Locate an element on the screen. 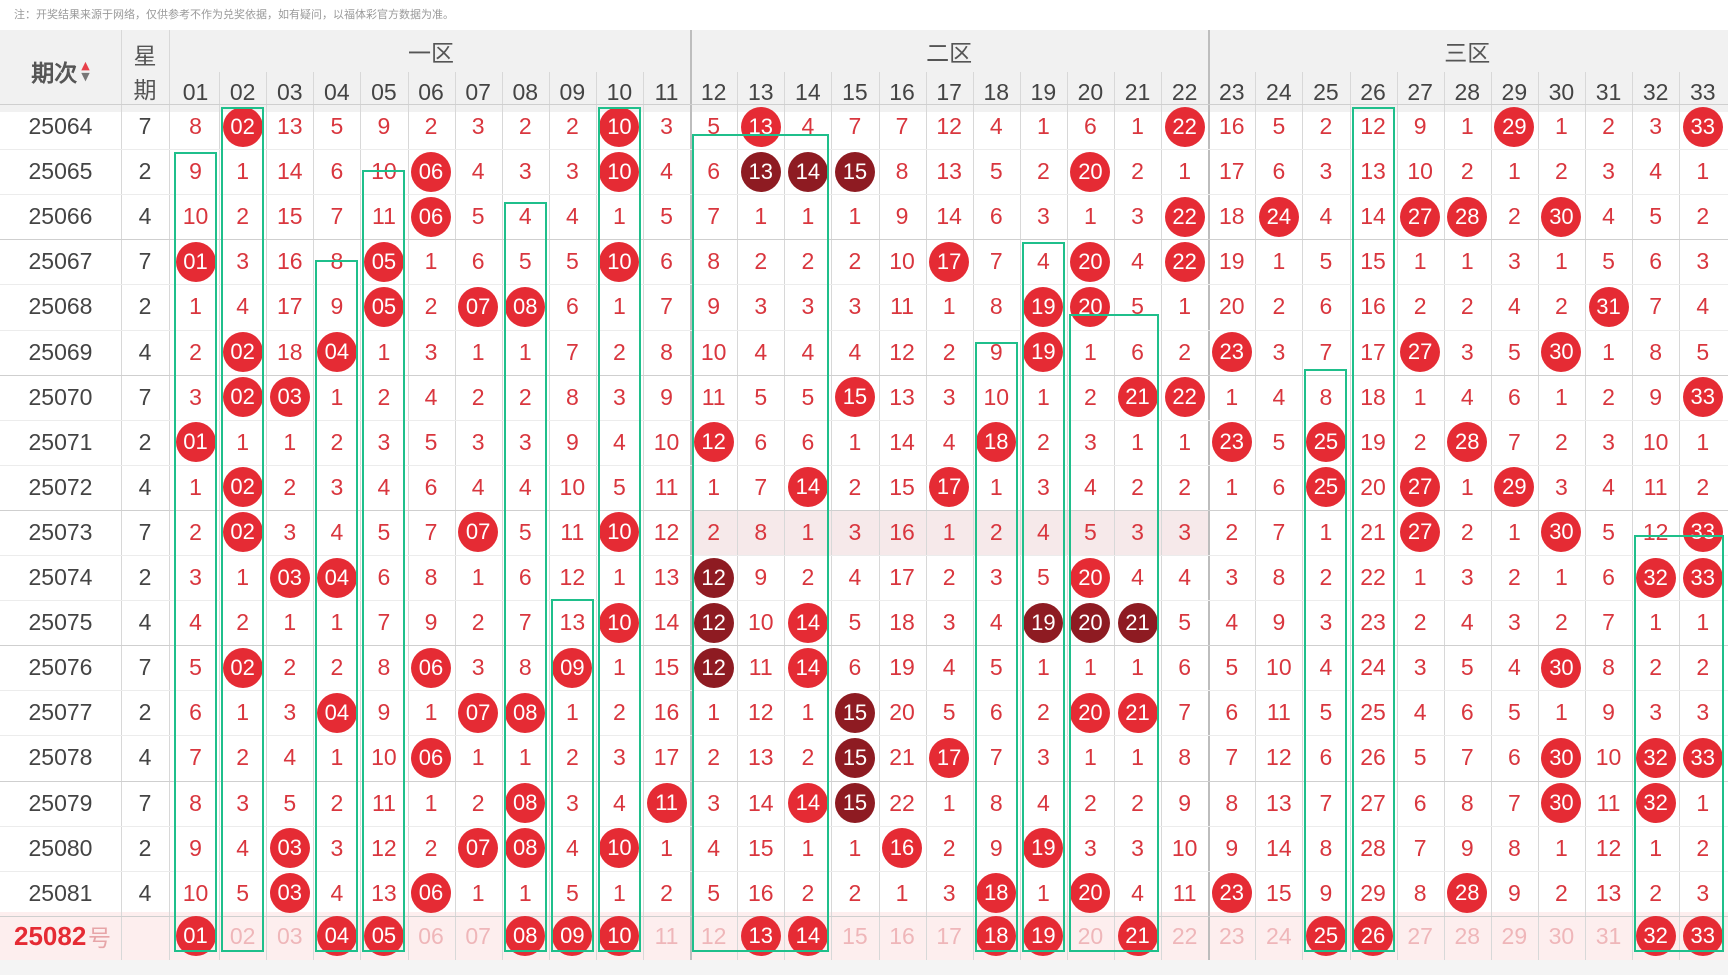 Image resolution: width=1728 pixels, height=975 pixels. prediction-number: 28 is located at coordinates (1467, 936).